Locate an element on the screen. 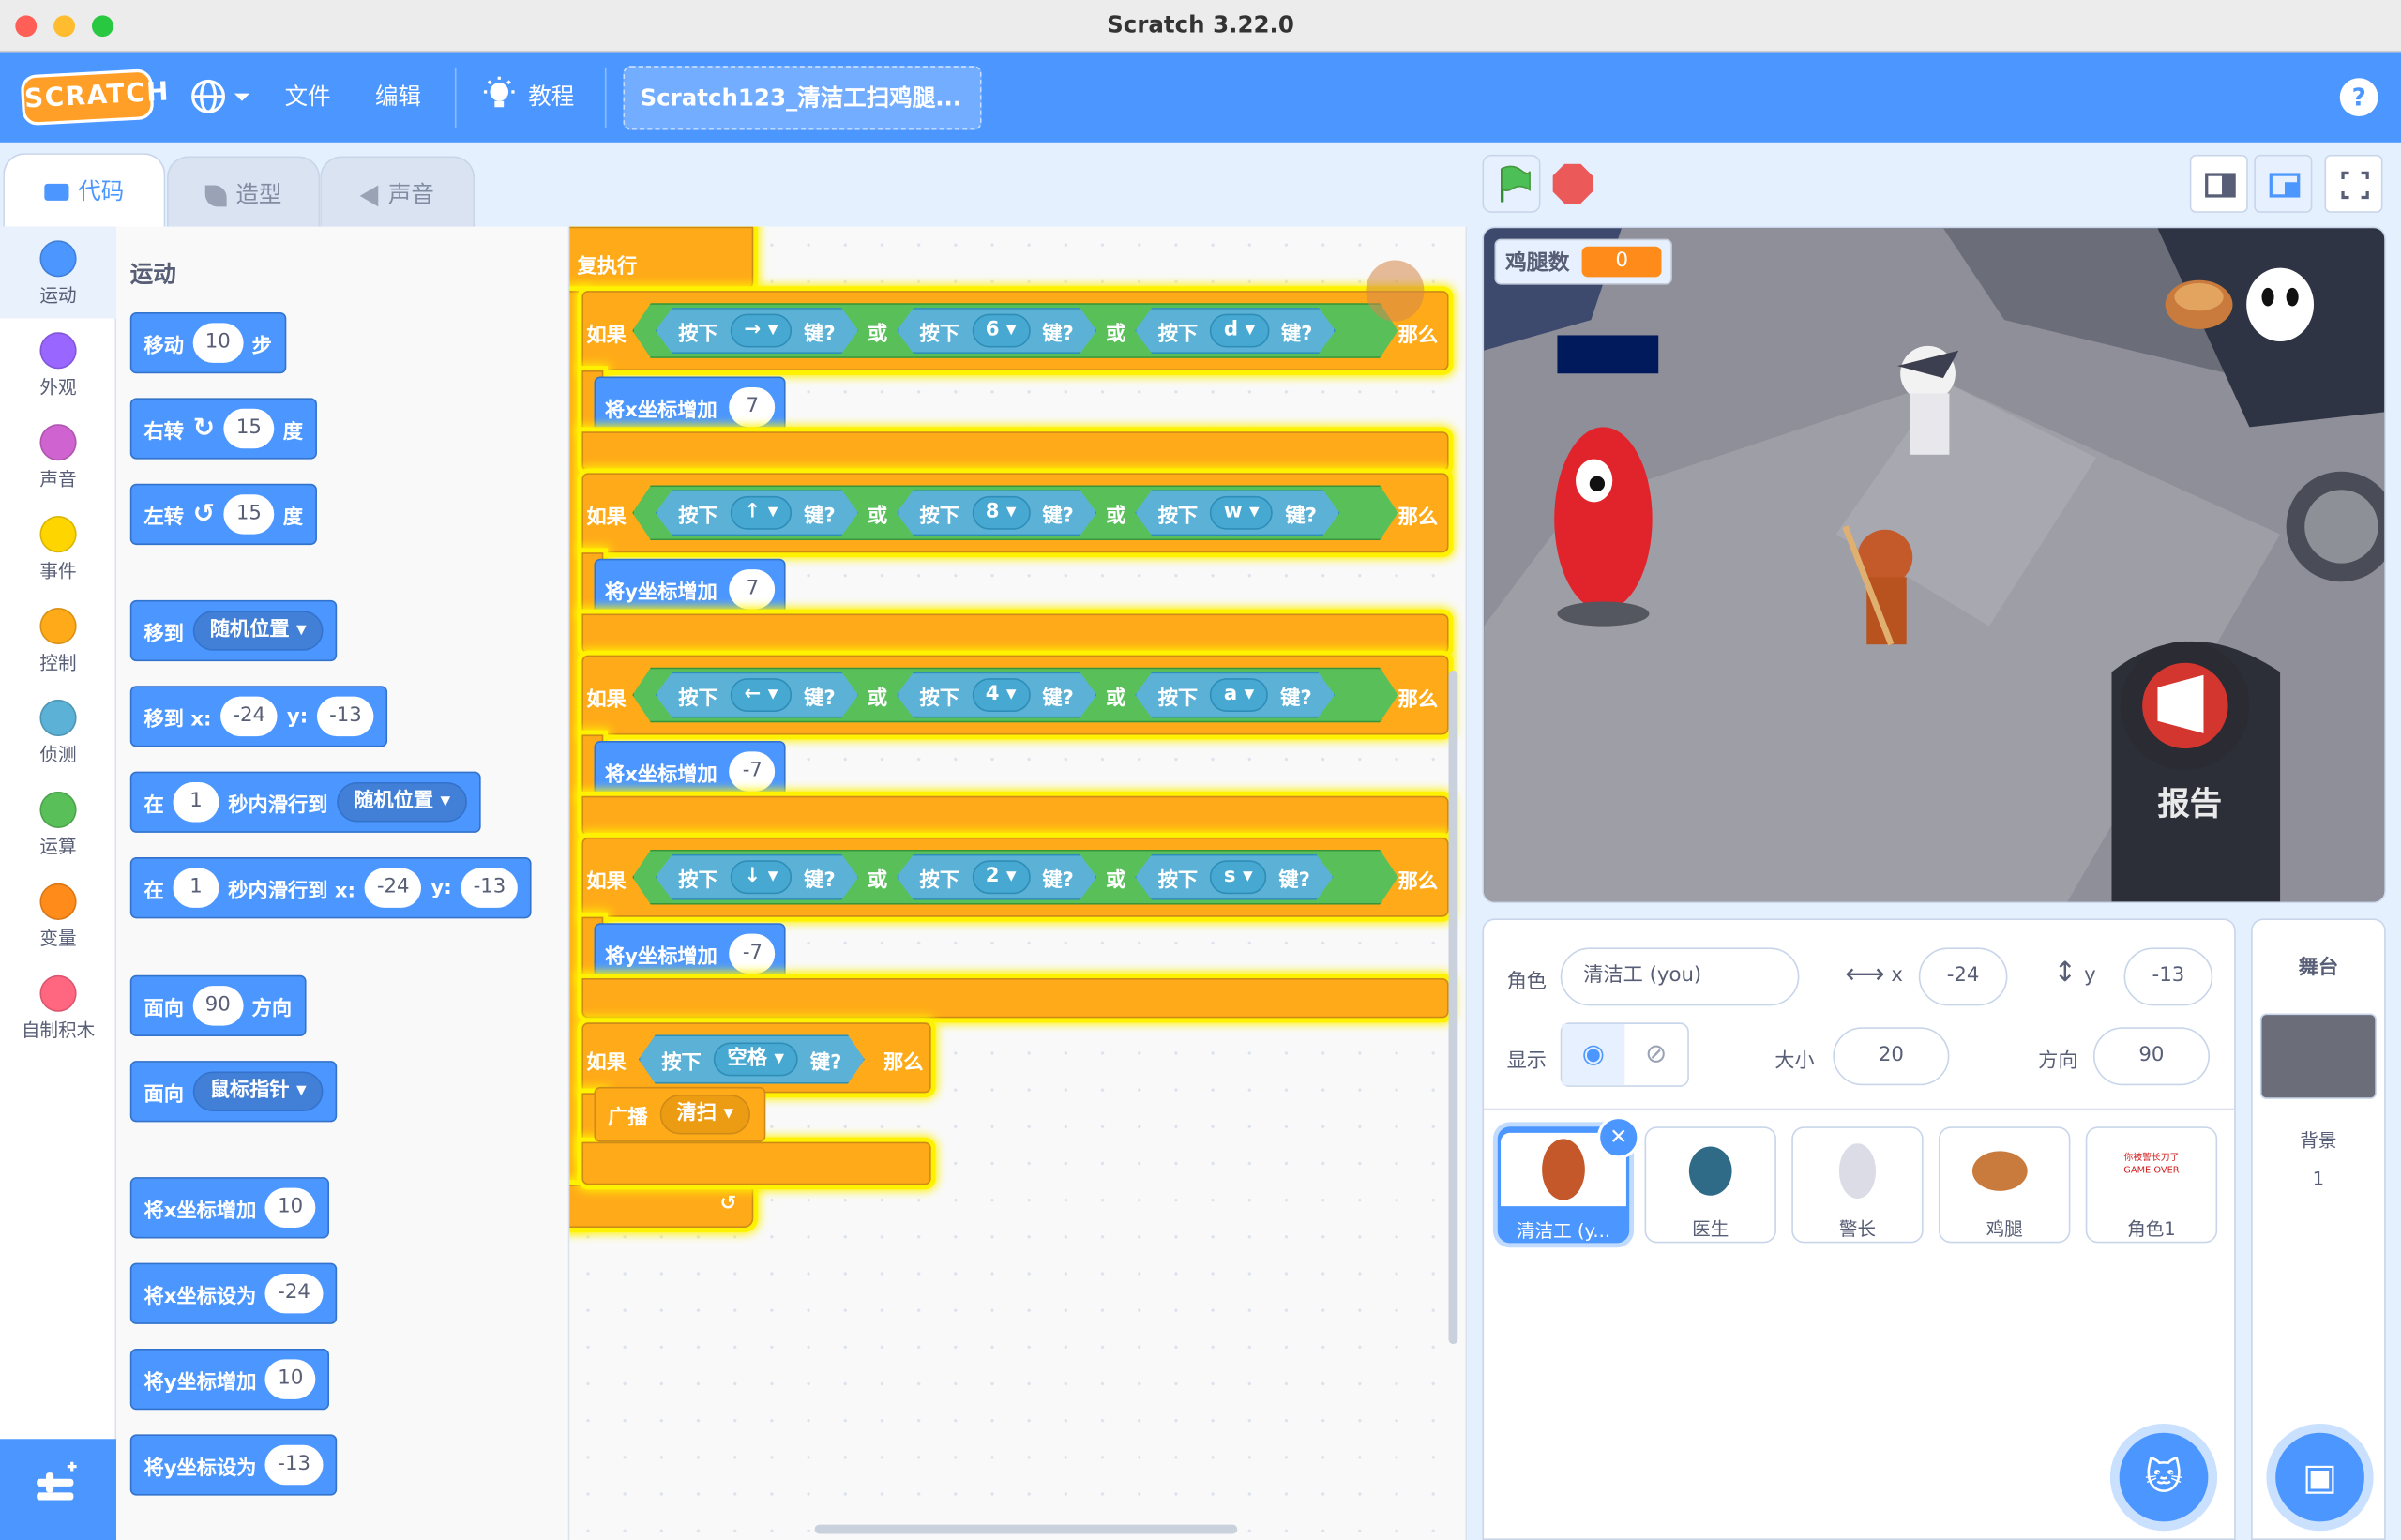  green-flag-button is located at coordinates (1511, 183).